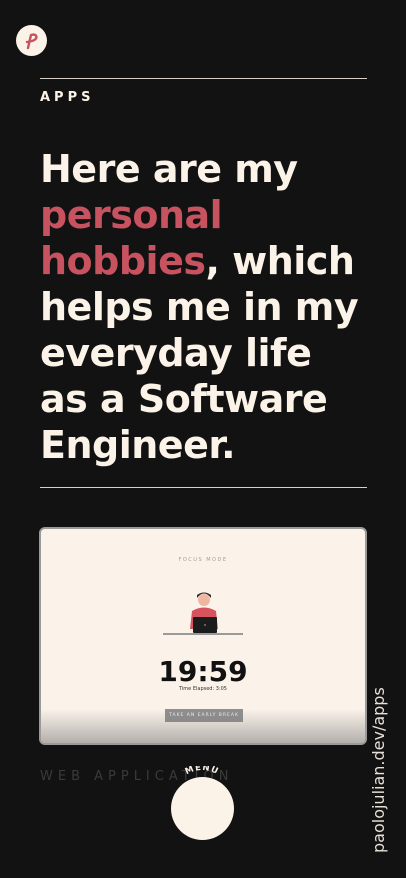 This screenshot has height=878, width=406. Describe the element at coordinates (378, 770) in the screenshot. I see `site-url: paolojulian.dev/apps` at that location.